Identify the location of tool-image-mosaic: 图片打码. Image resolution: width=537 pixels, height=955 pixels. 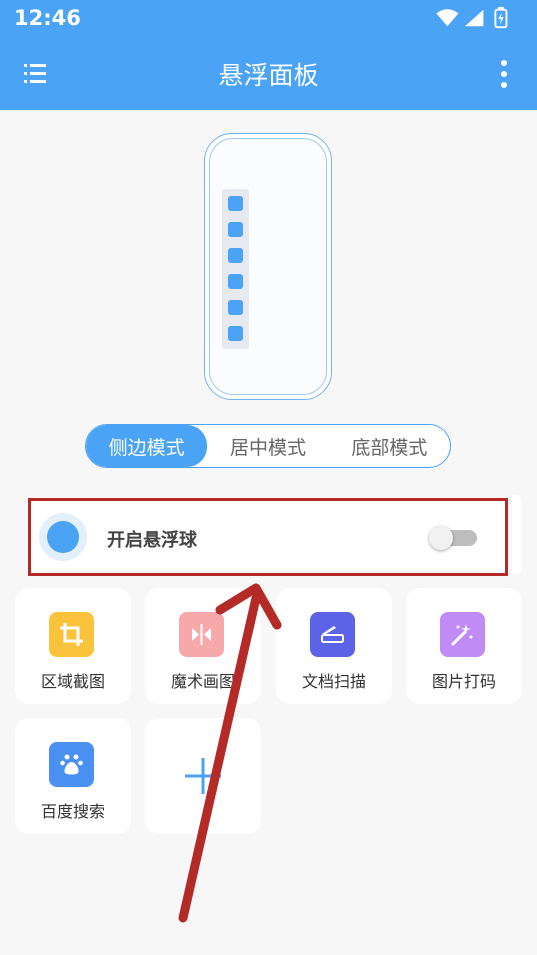
(464, 646).